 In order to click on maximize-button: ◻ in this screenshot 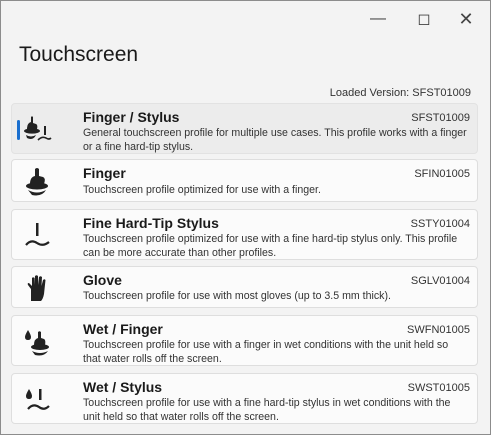, I will do `click(424, 19)`.